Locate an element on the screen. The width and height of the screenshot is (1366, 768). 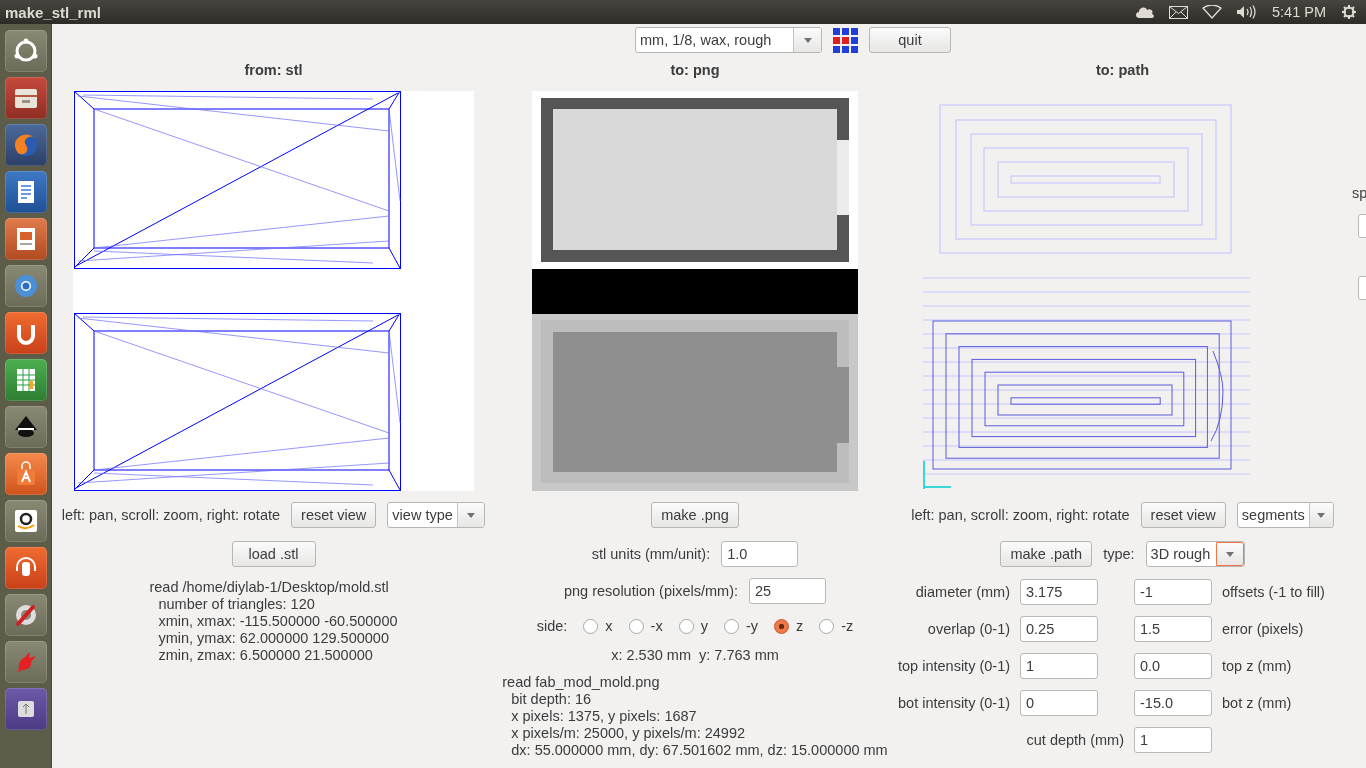
window-title: make_stl_rml is located at coordinates (53, 12).